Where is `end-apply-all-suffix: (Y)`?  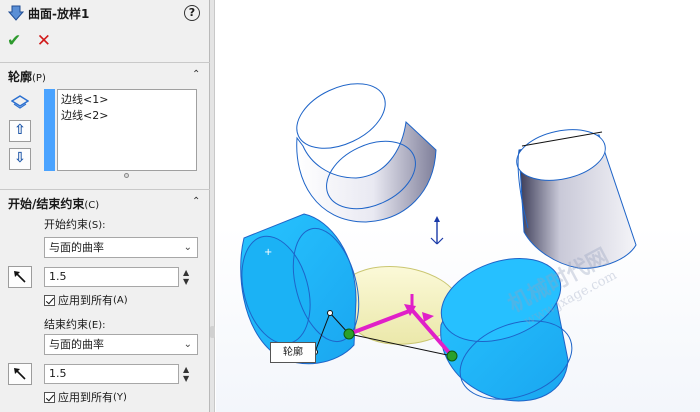
end-apply-all-suffix: (Y) is located at coordinates (120, 397).